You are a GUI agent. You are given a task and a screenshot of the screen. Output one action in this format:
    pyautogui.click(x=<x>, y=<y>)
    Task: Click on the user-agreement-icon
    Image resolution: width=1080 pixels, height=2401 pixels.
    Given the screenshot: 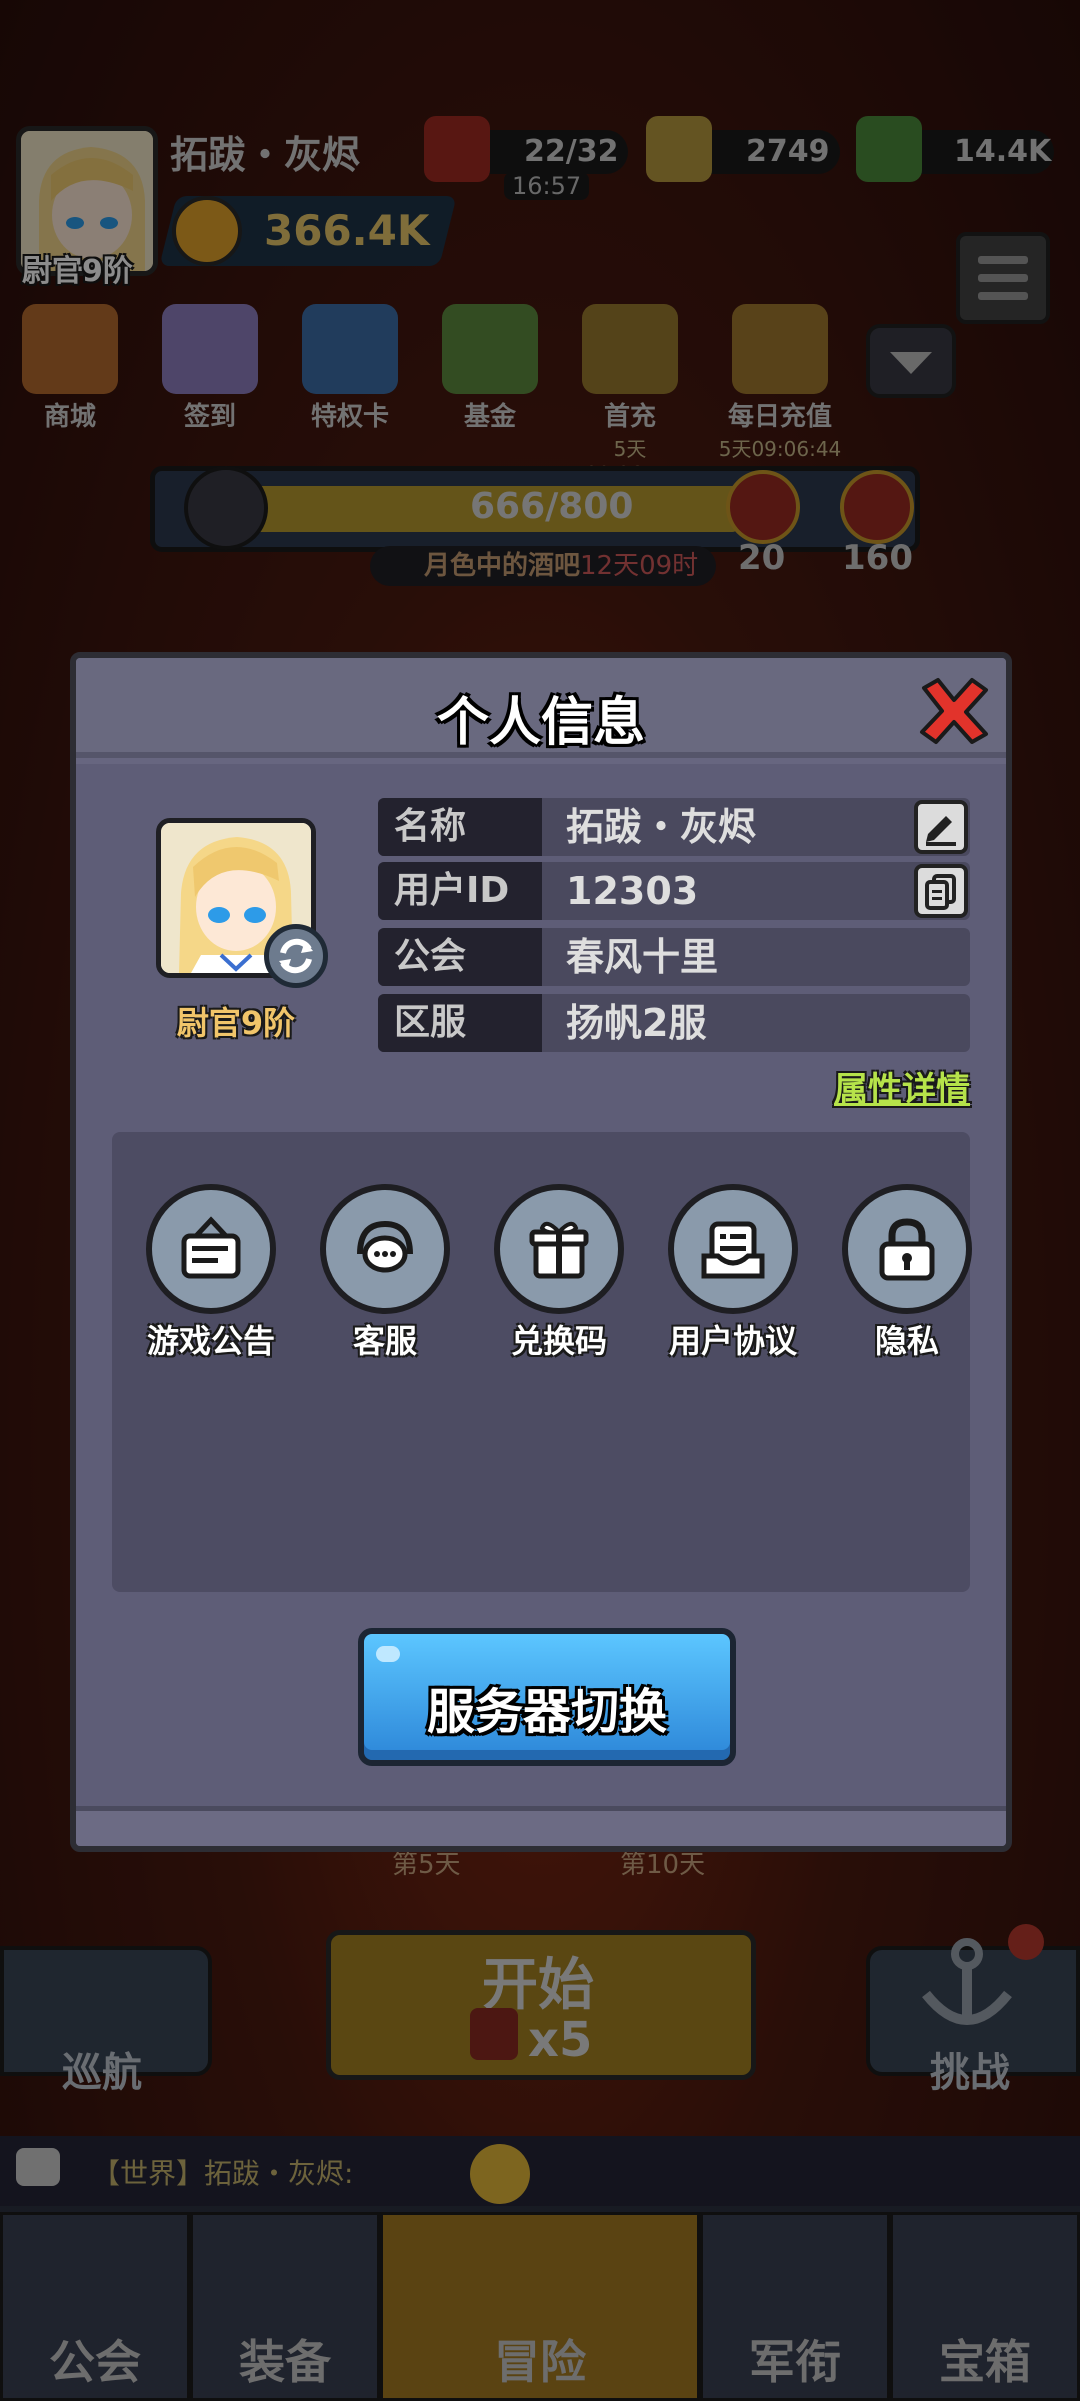 What is the action you would take?
    pyautogui.click(x=733, y=1250)
    